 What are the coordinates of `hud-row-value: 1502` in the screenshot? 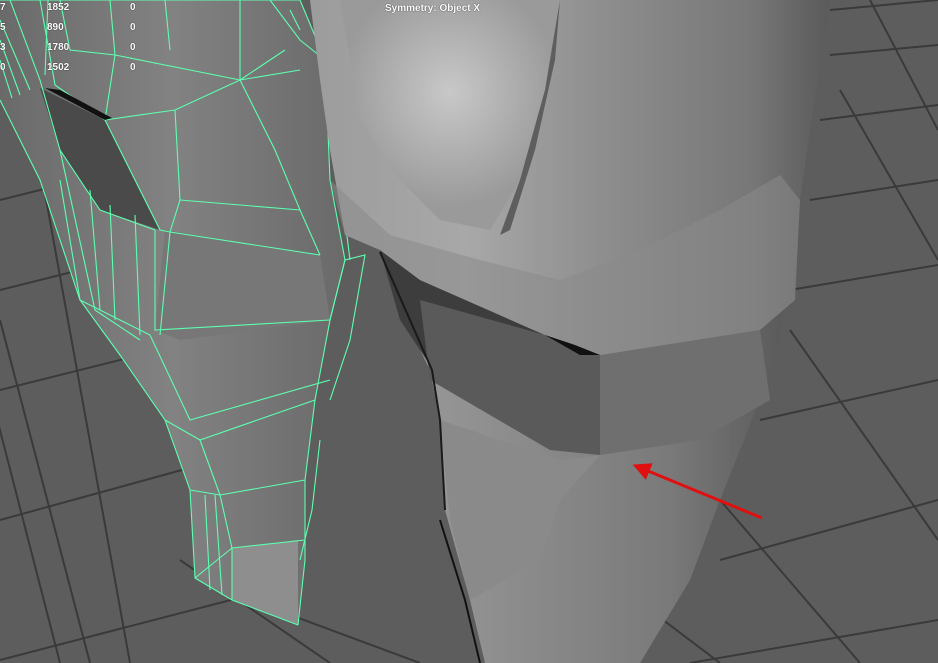 It's located at (58, 67).